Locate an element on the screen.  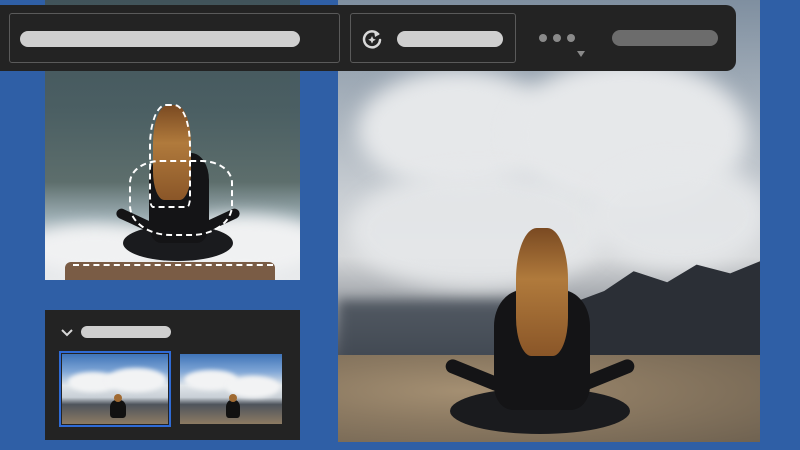
more-options-button is located at coordinates (566, 38).